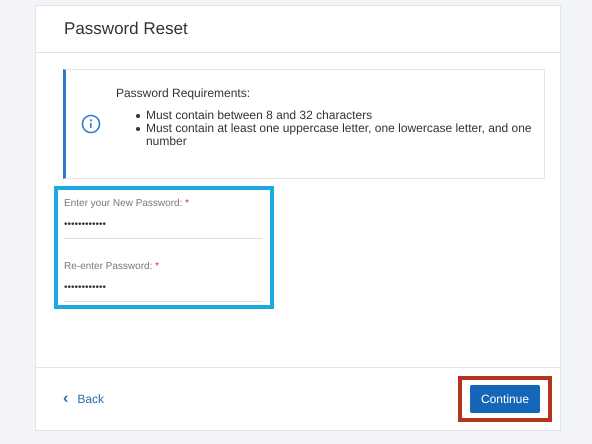  What do you see at coordinates (339, 135) in the screenshot?
I see `requirement-text: Must contain at least one uppercase letter, one lowercase letter, and one number` at bounding box center [339, 135].